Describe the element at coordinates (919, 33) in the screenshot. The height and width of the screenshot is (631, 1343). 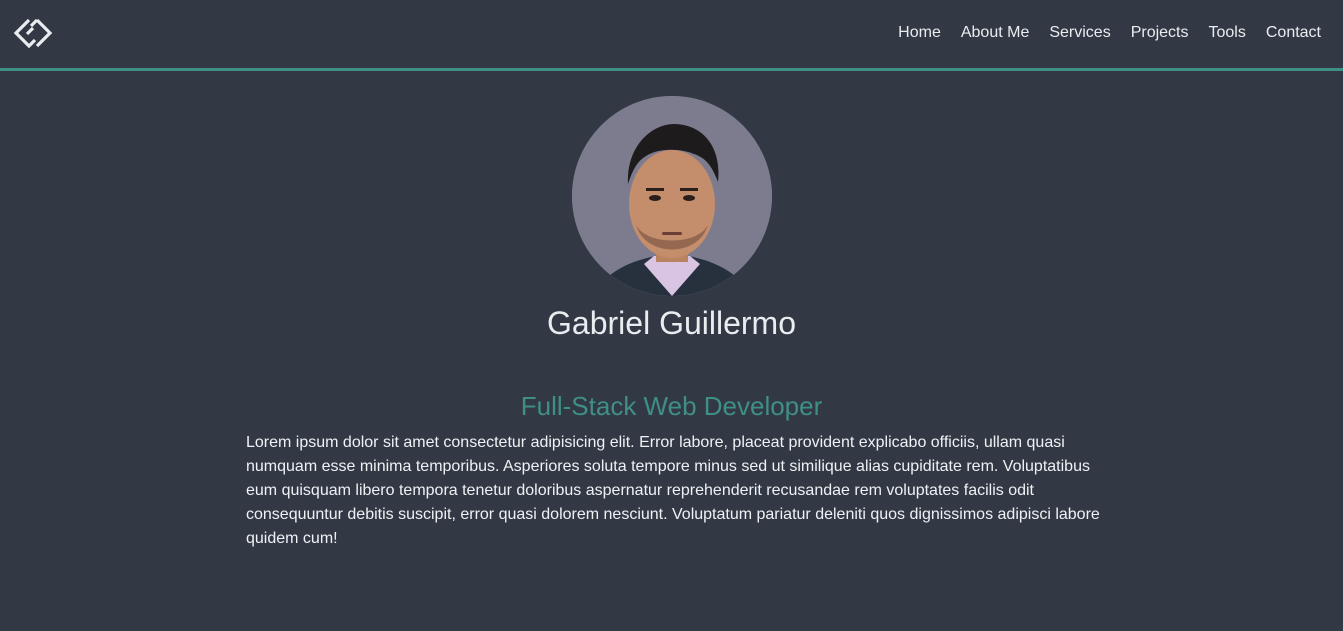
I see `nav-home-link: Home` at that location.